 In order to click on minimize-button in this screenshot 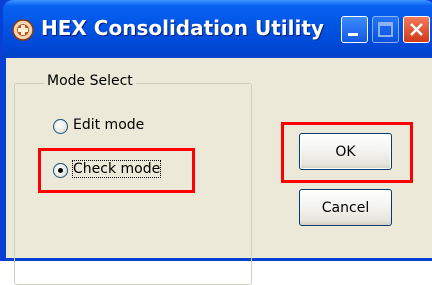, I will do `click(354, 29)`.